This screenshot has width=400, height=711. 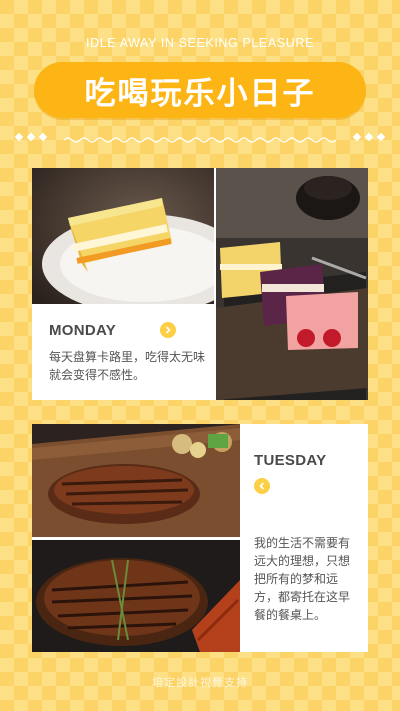 What do you see at coordinates (31, 137) in the screenshot?
I see `diamond-dots-left` at bounding box center [31, 137].